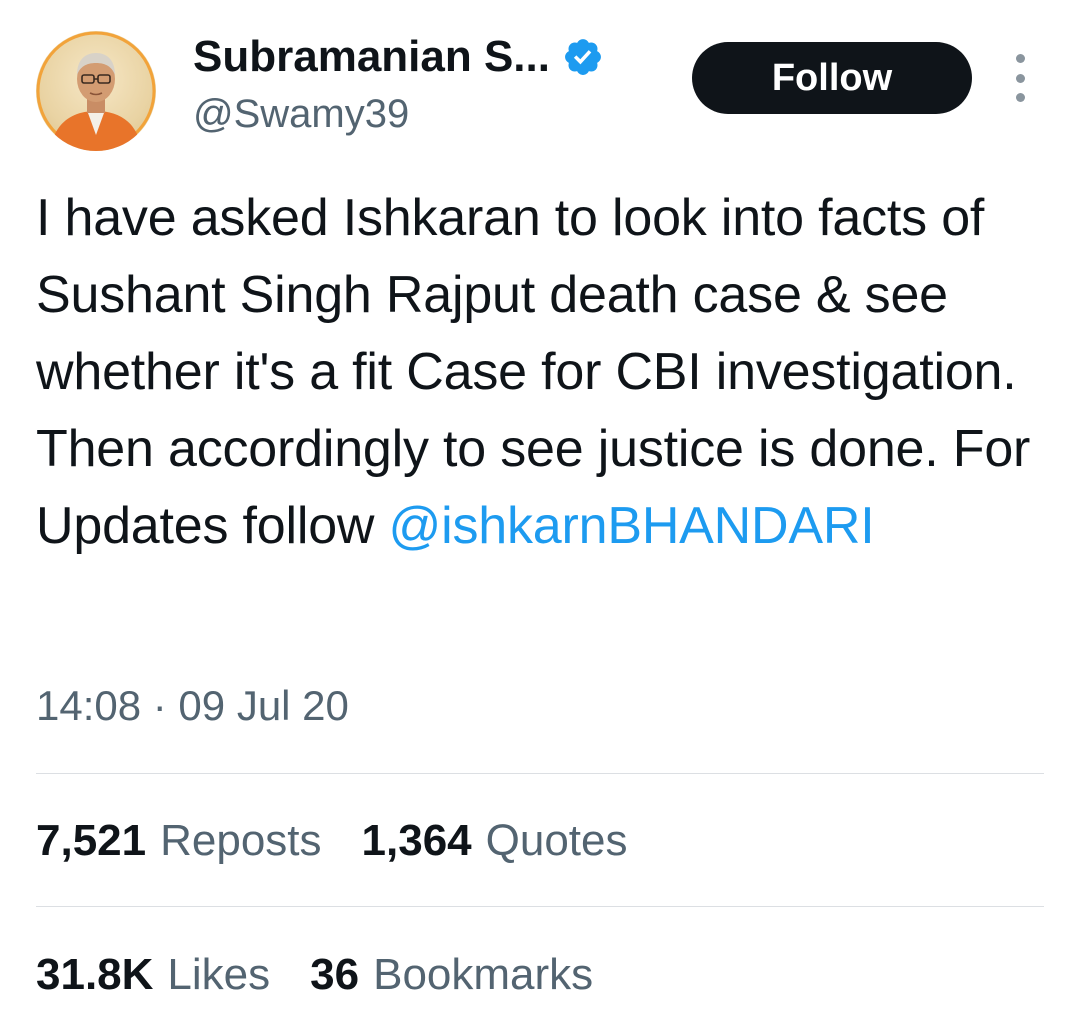 This screenshot has height=1024, width=1080. I want to click on mention-link: @ishkarnBHANDARI, so click(632, 526).